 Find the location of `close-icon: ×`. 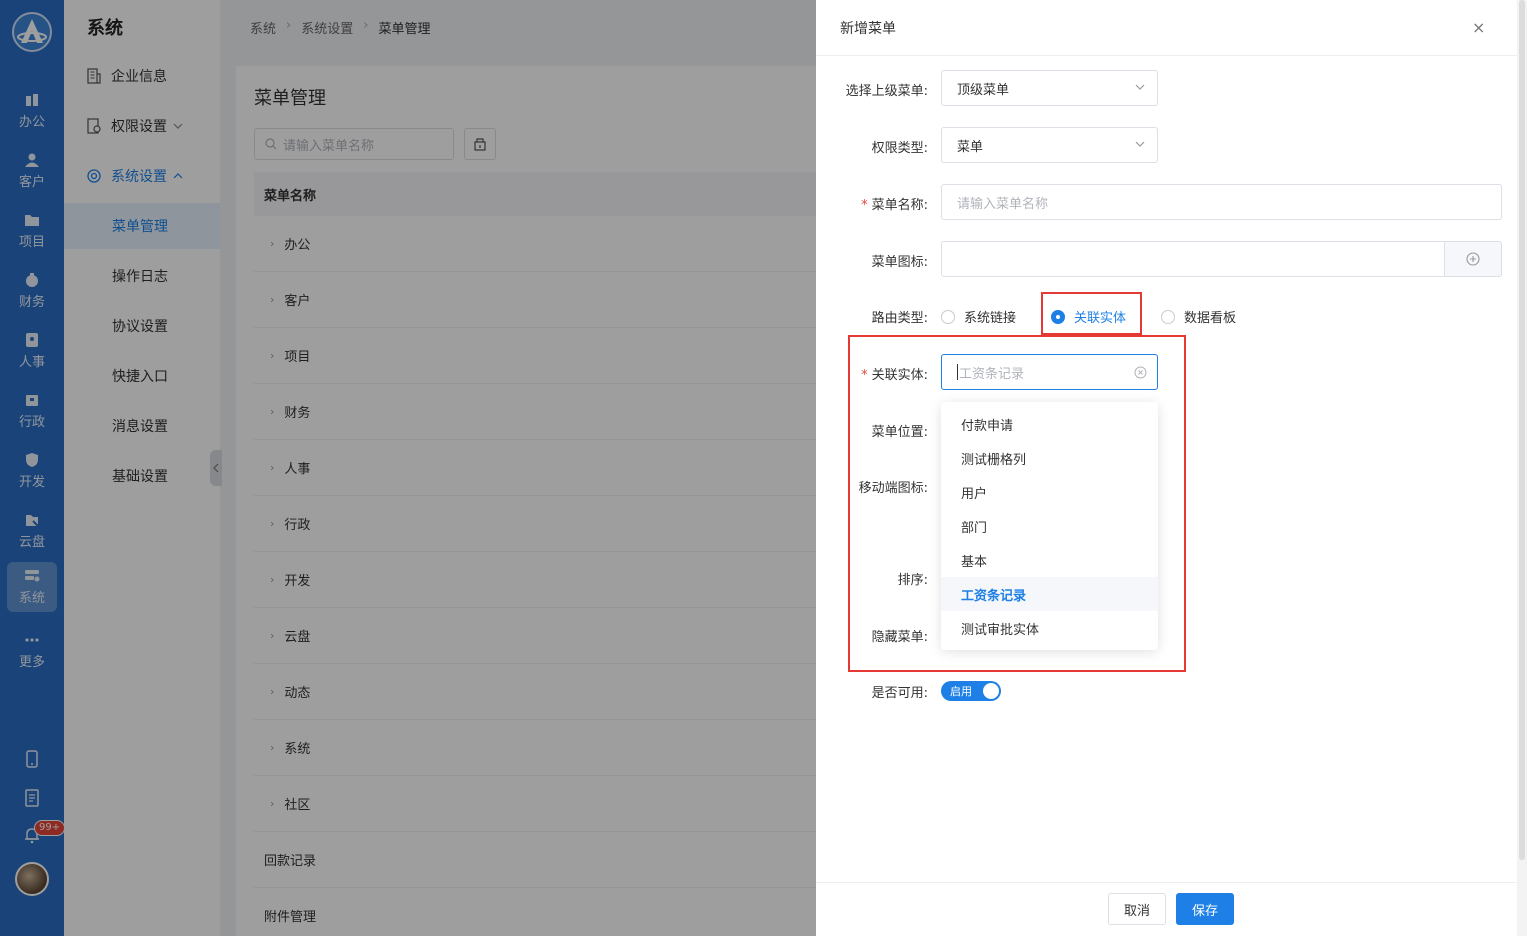

close-icon: × is located at coordinates (1478, 27).